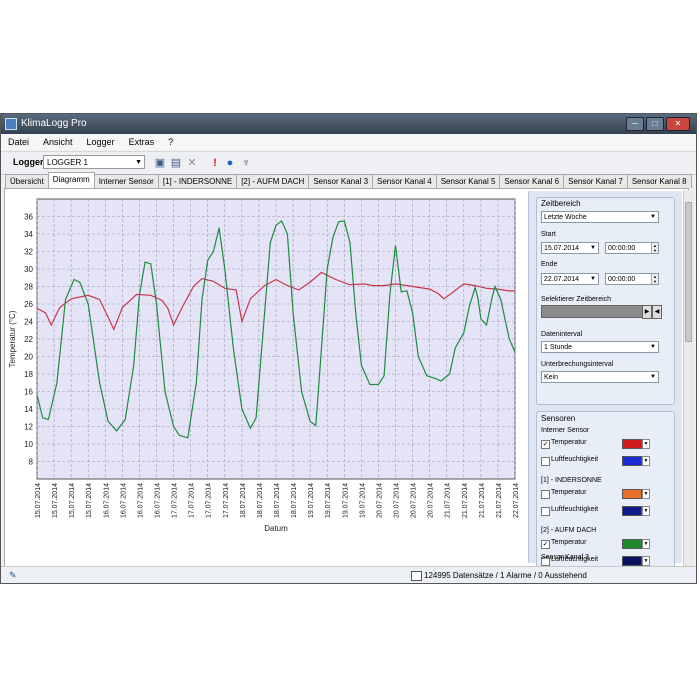 The image size is (700, 700). Describe the element at coordinates (175, 500) in the screenshot. I see `x-tick-label: 17.07.2014` at that location.